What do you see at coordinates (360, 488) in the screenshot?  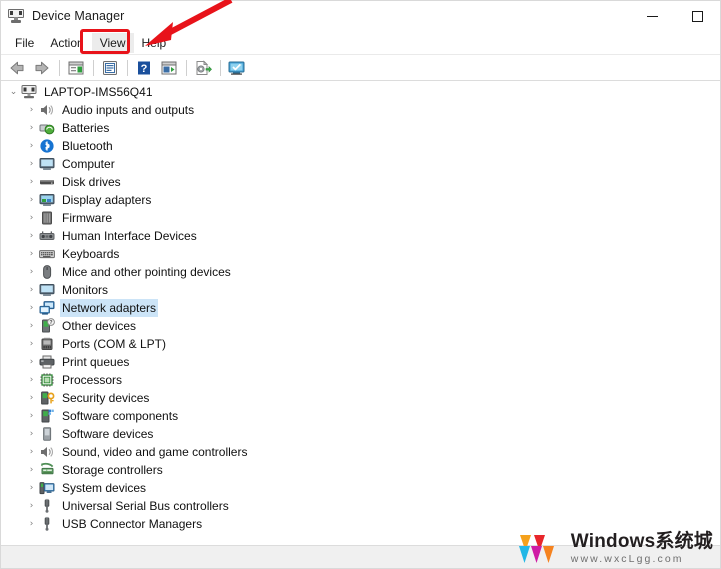 I see `tree-item-system-devices: › System devices` at bounding box center [360, 488].